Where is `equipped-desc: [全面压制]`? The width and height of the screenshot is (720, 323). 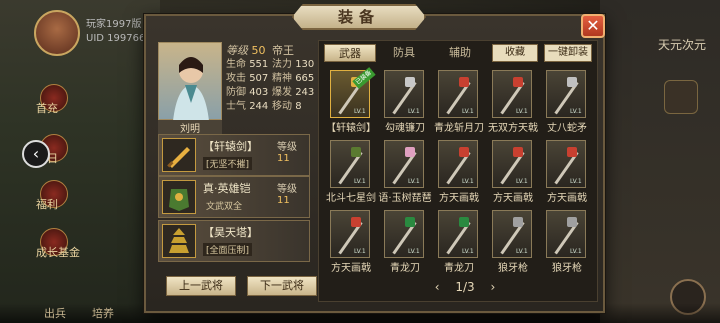
equipped-desc: [全面压制] is located at coordinates (228, 249).